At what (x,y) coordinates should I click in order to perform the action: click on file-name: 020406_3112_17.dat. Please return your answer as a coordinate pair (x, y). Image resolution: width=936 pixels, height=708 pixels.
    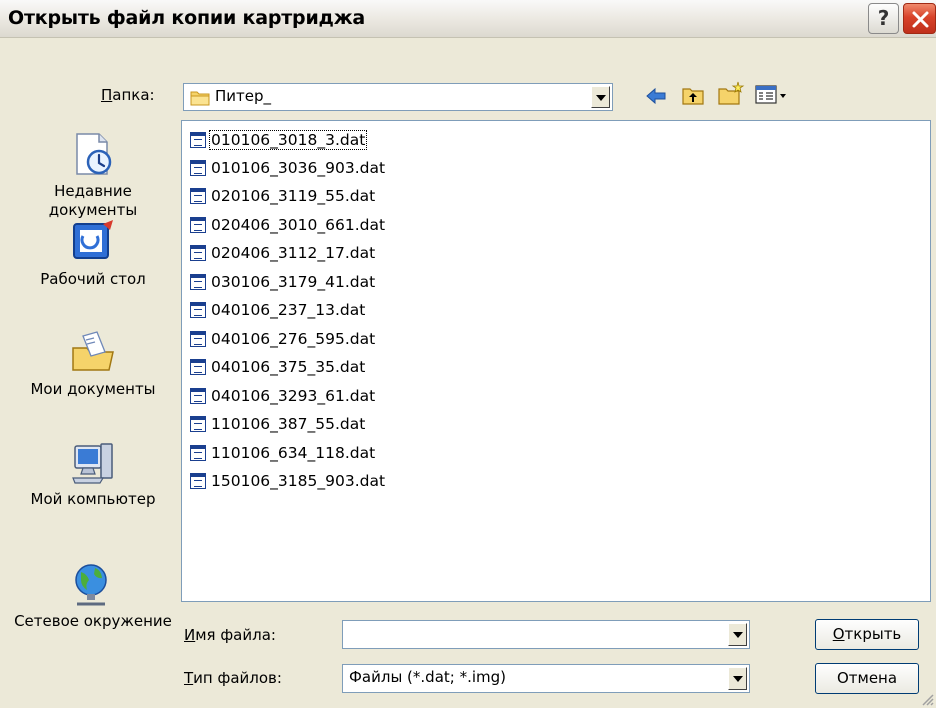
    Looking at the image, I should click on (293, 253).